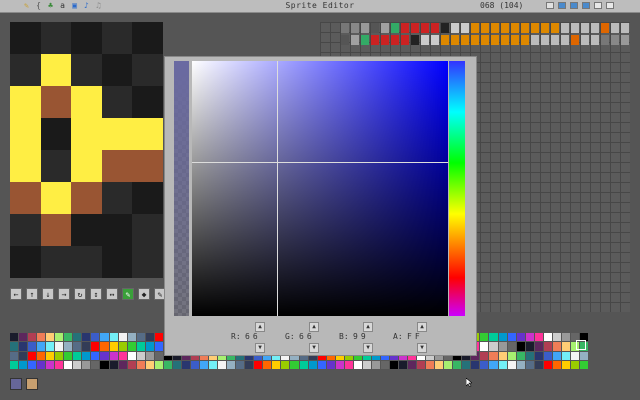  I want to click on alpha-slider, so click(181, 188).